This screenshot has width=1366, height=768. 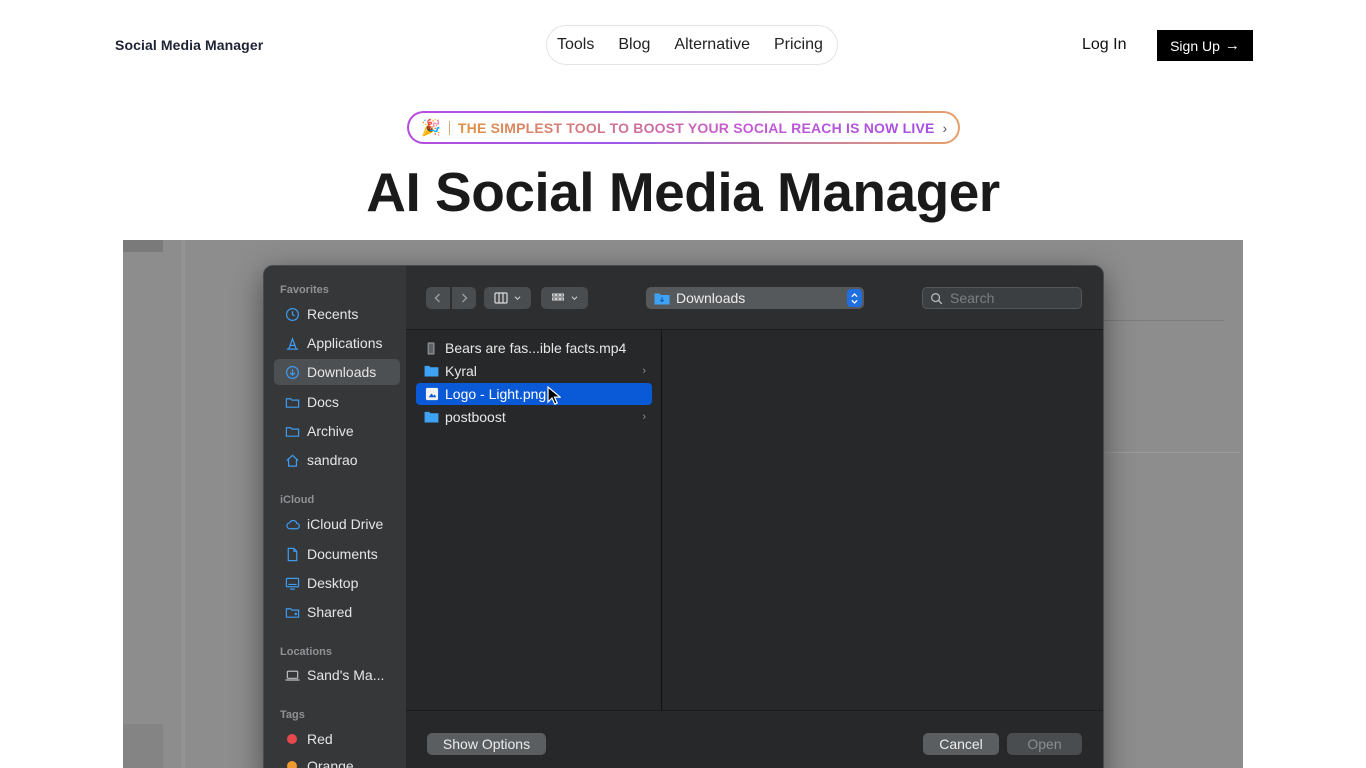 I want to click on sidebar-item-docs: Docs, so click(x=337, y=402).